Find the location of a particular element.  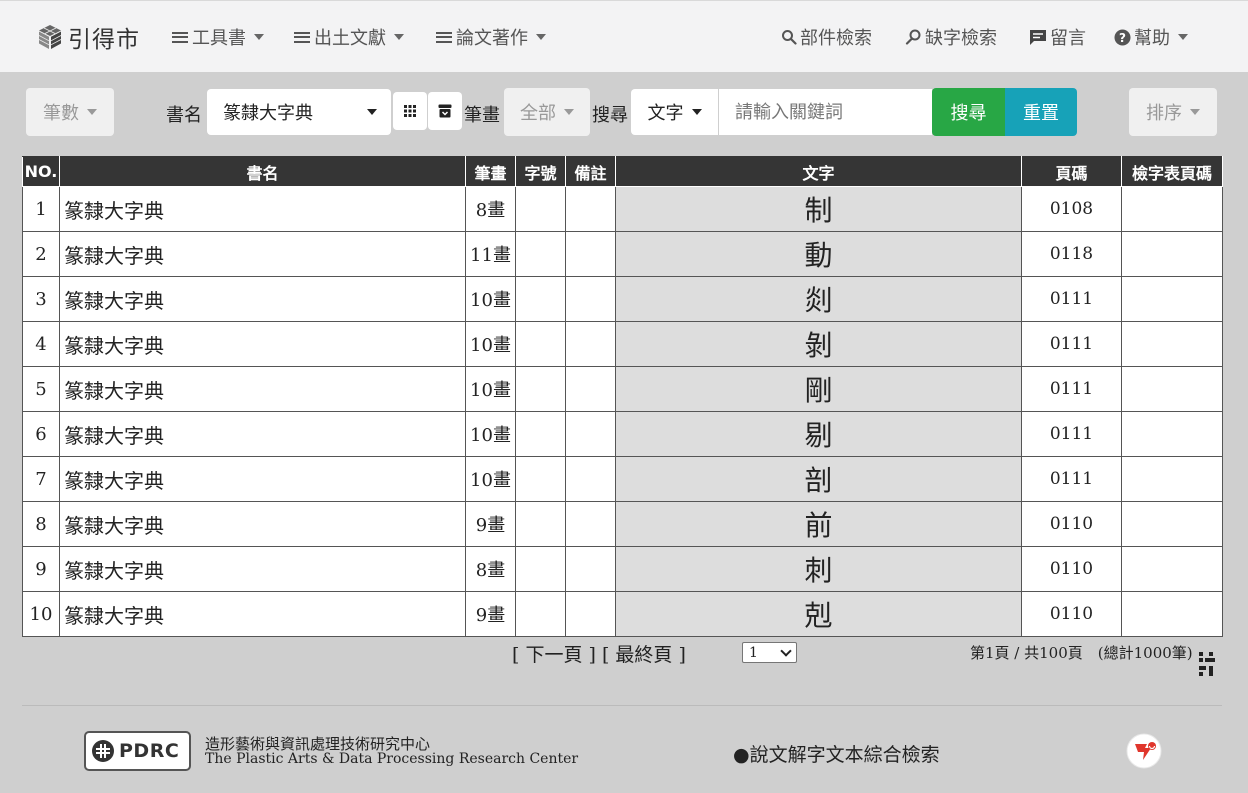

col-header-book: 書名 is located at coordinates (262, 171).